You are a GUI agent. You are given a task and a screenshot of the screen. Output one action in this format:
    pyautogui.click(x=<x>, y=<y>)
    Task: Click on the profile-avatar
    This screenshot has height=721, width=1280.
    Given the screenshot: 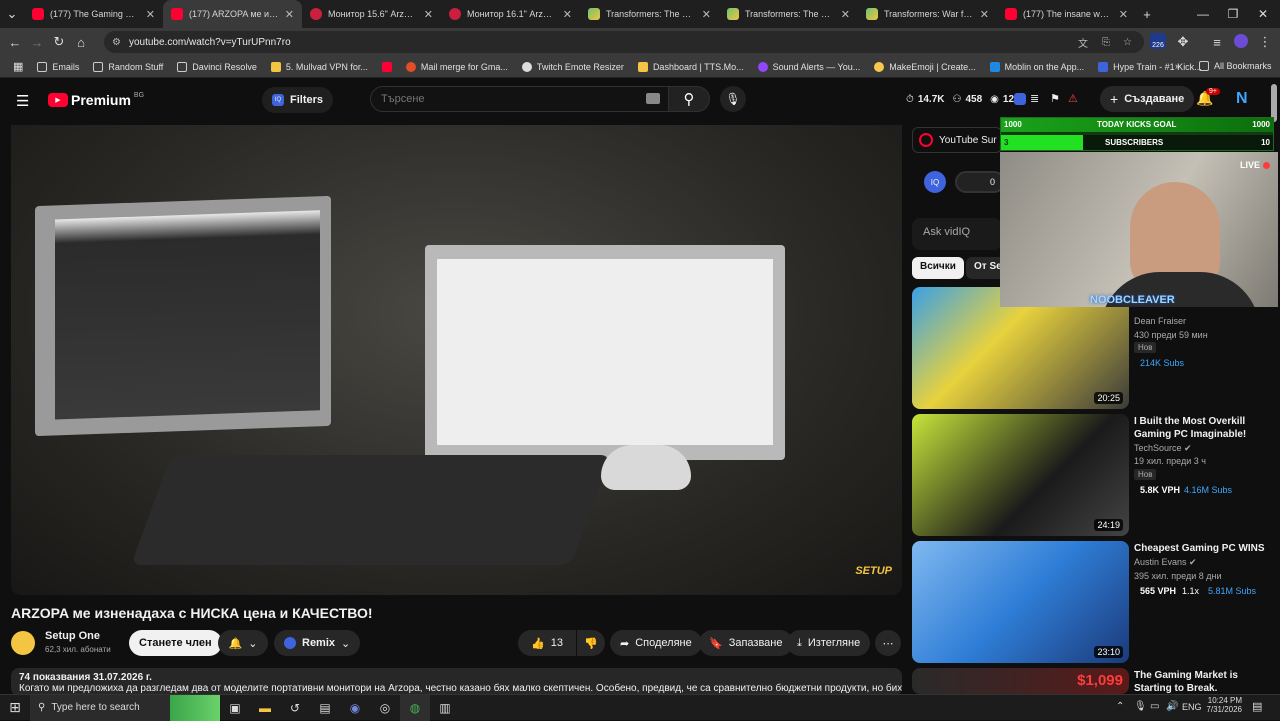 What is the action you would take?
    pyautogui.click(x=1241, y=41)
    